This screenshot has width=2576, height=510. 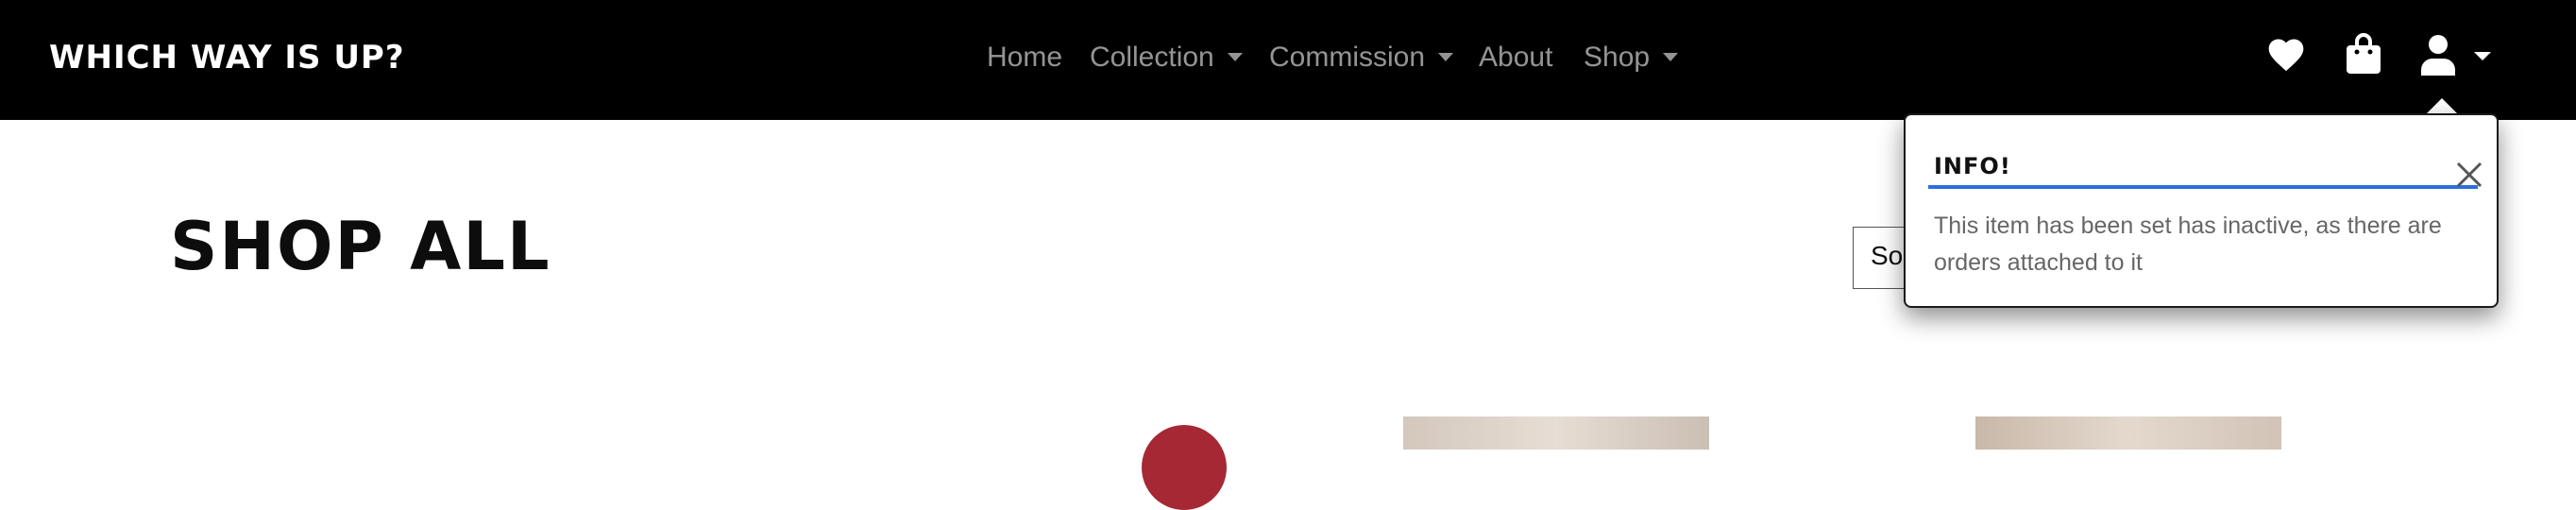 I want to click on nav-home: Home, so click(x=1024, y=57).